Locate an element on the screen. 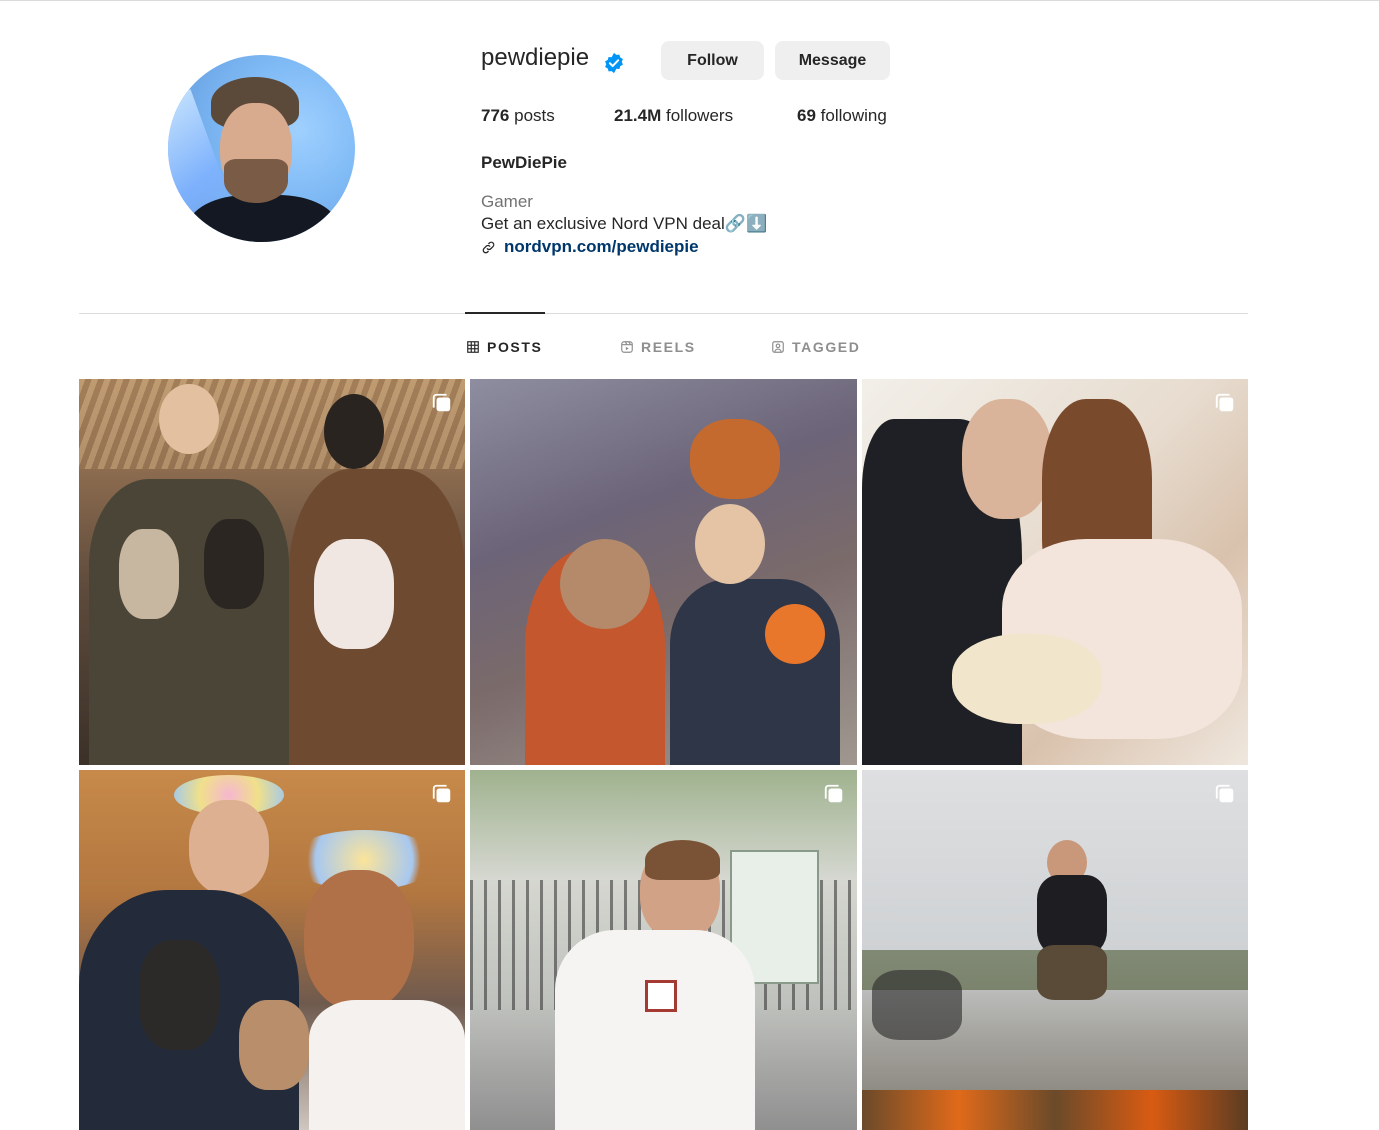 Image resolution: width=1379 pixels, height=1130 pixels. shirt-logo is located at coordinates (661, 996).